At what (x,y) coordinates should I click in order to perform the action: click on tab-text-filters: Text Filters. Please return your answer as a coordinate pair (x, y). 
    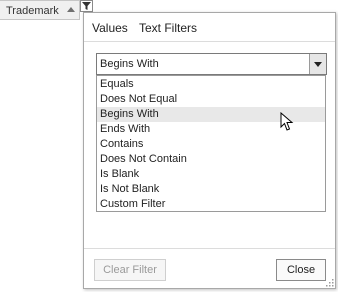
    Looking at the image, I should click on (168, 28).